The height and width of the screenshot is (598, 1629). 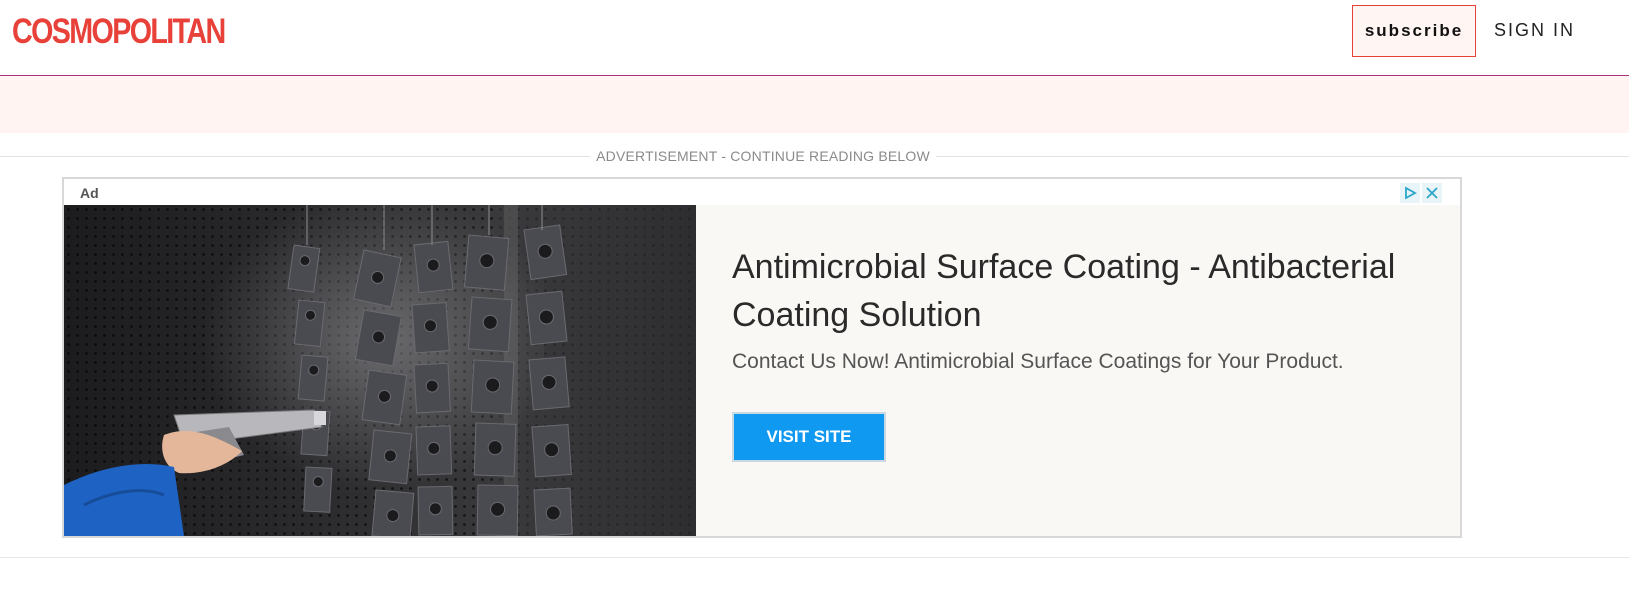 I want to click on subscribe-button: subscribe, so click(x=1414, y=31).